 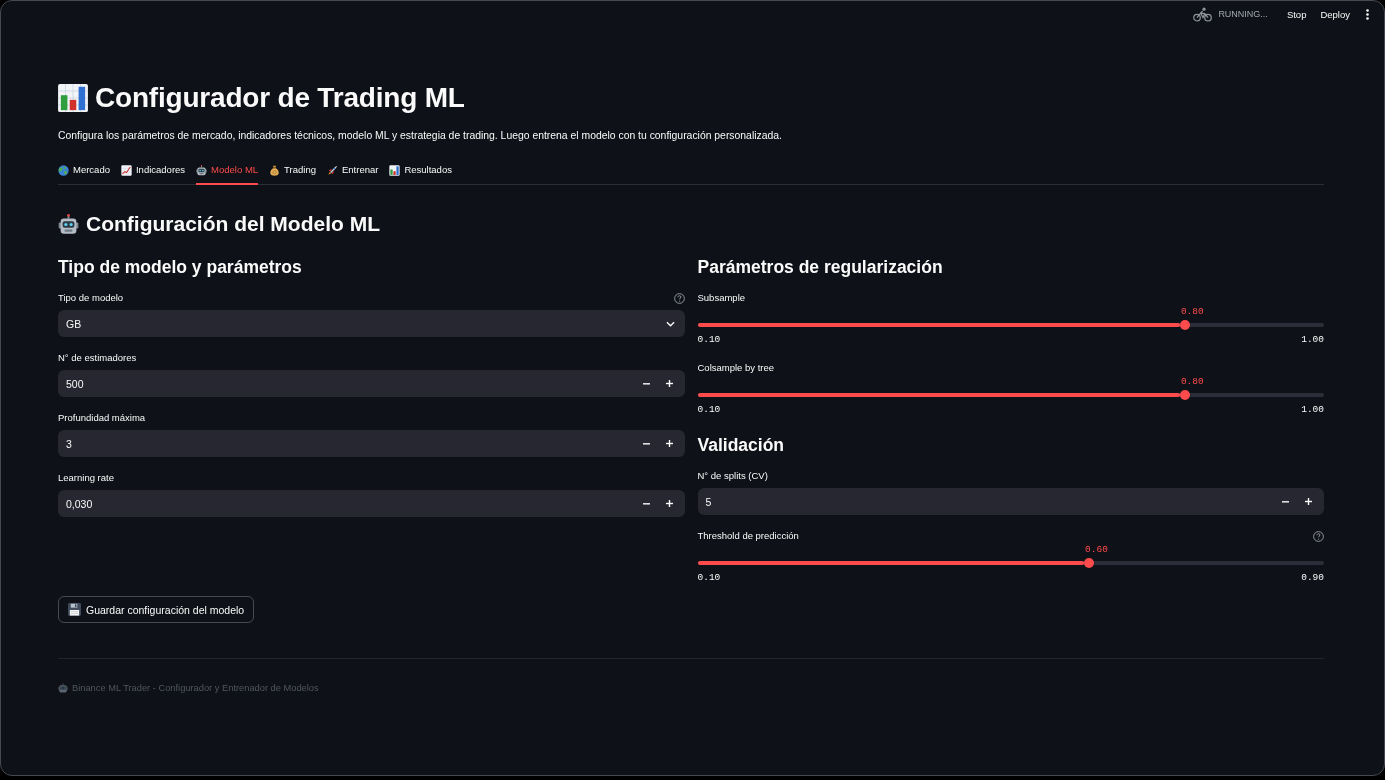 What do you see at coordinates (1312, 578) in the screenshot?
I see `slider-max-label: 0.90` at bounding box center [1312, 578].